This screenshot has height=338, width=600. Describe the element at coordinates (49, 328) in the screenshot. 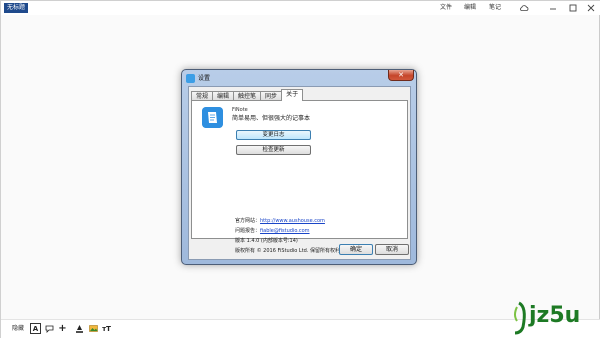

I see `comment-bubble-icon` at that location.